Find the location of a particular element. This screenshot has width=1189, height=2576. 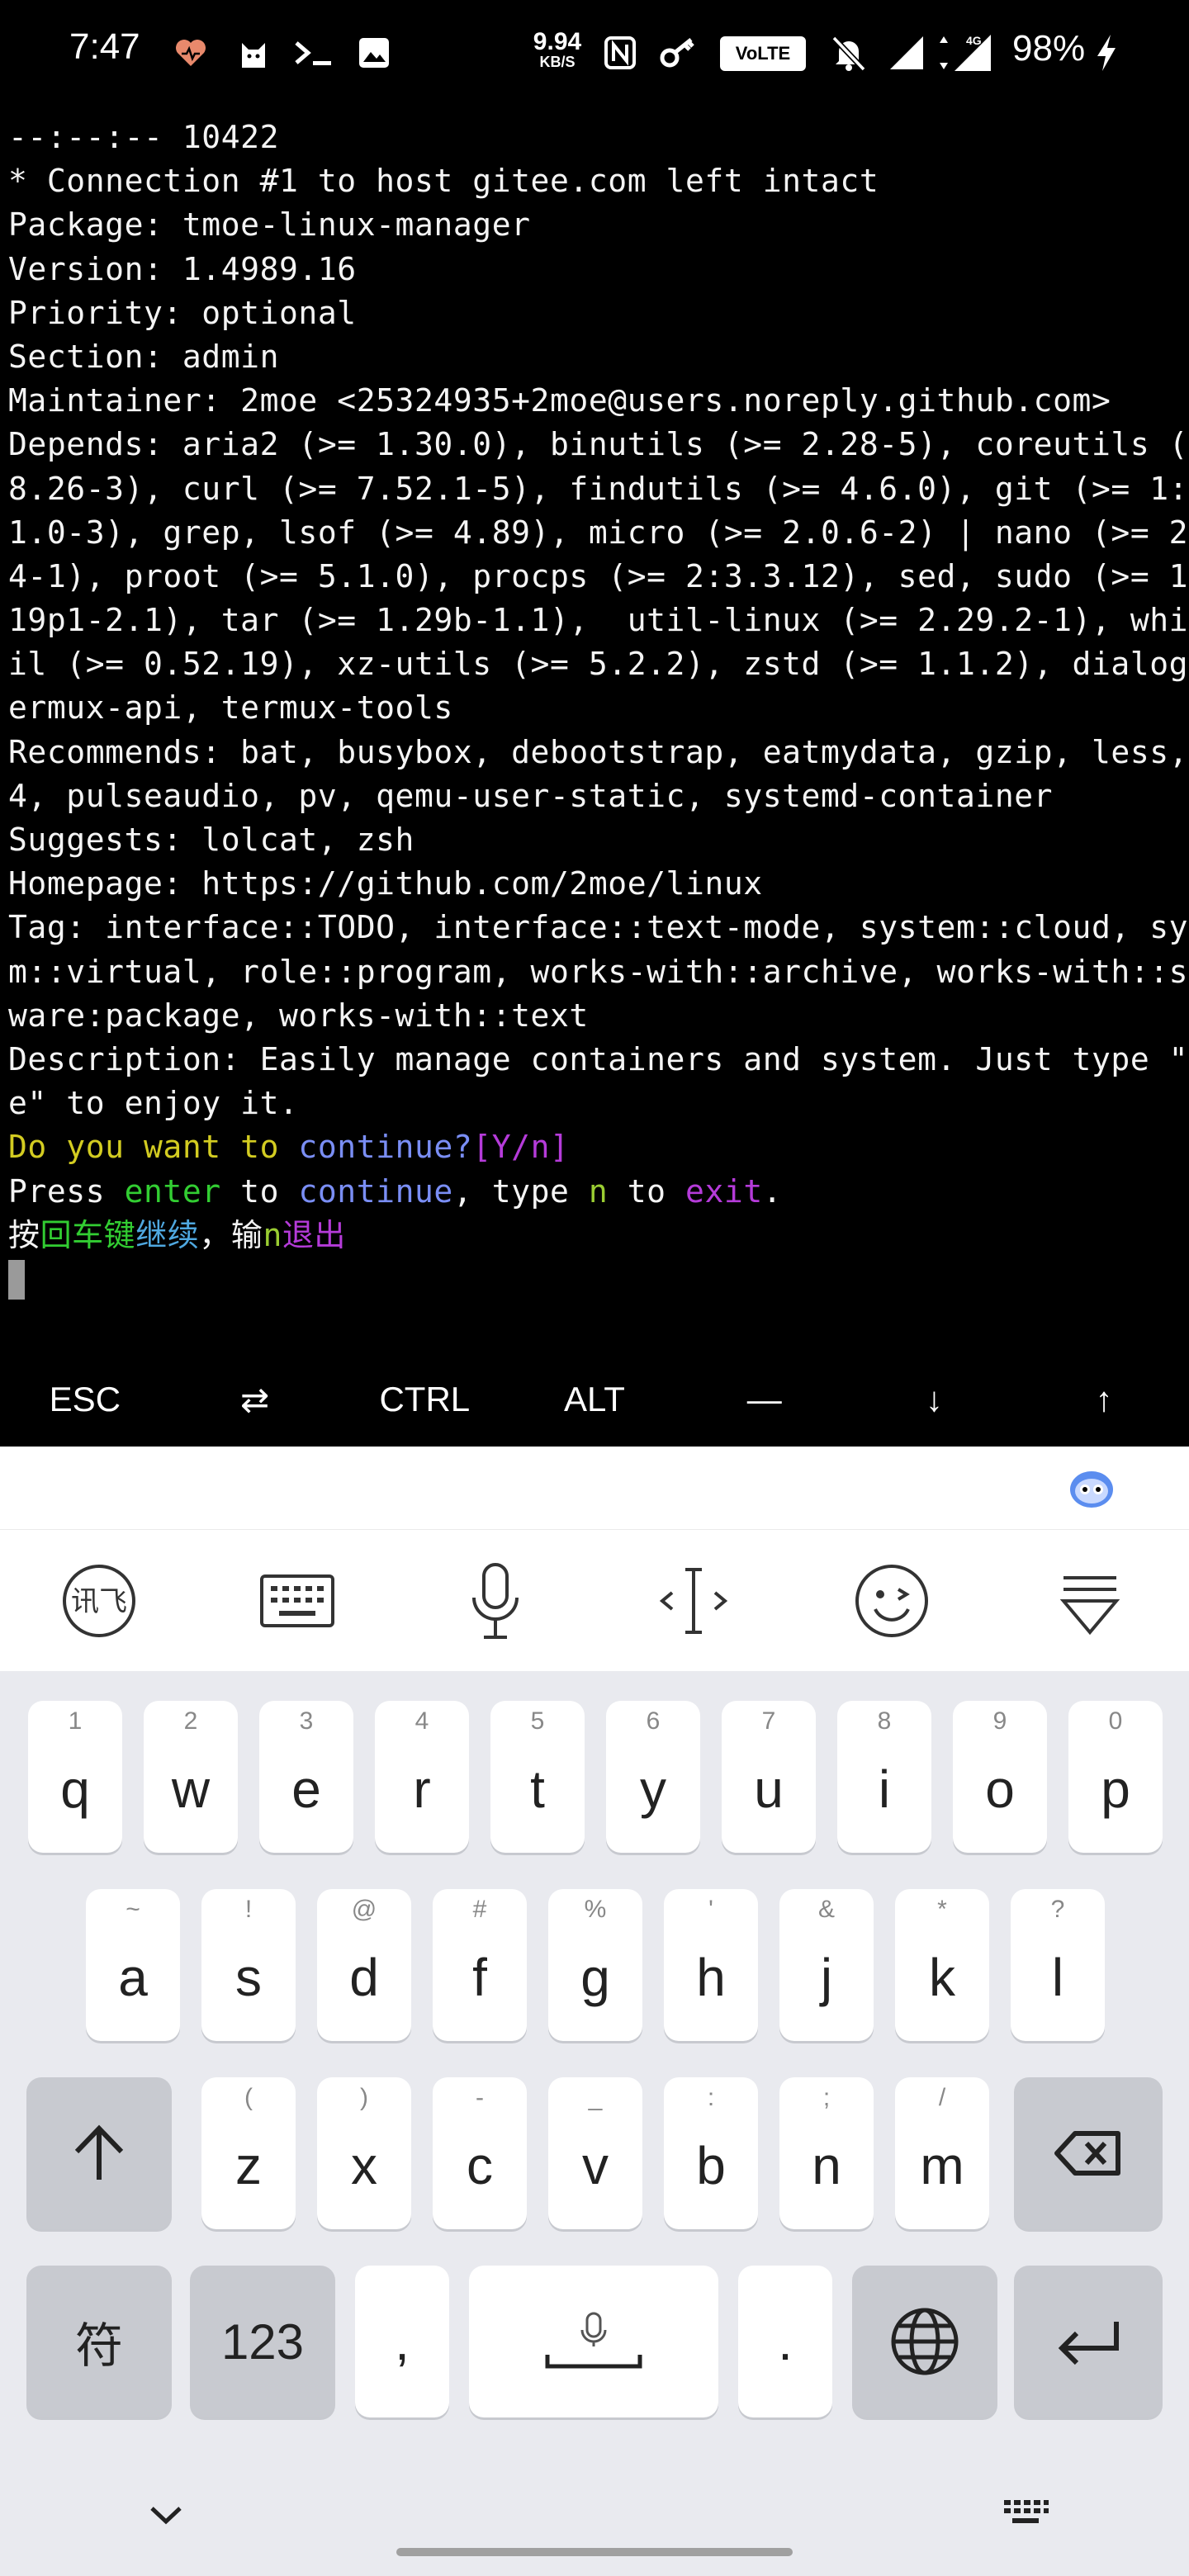

key-hint: ) is located at coordinates (364, 2097).